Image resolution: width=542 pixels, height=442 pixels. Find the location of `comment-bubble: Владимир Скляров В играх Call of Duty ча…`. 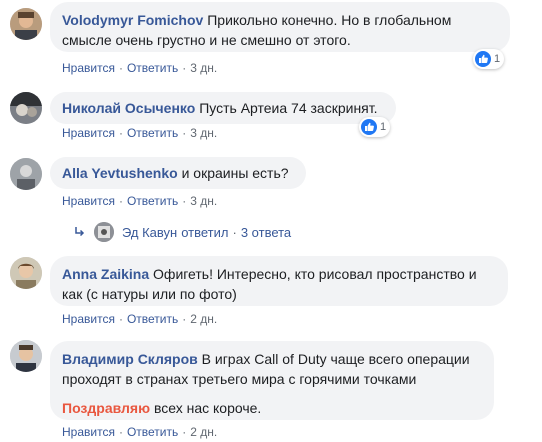

comment-bubble: Владимир Скляров В играх Call of Duty ча… is located at coordinates (272, 380).